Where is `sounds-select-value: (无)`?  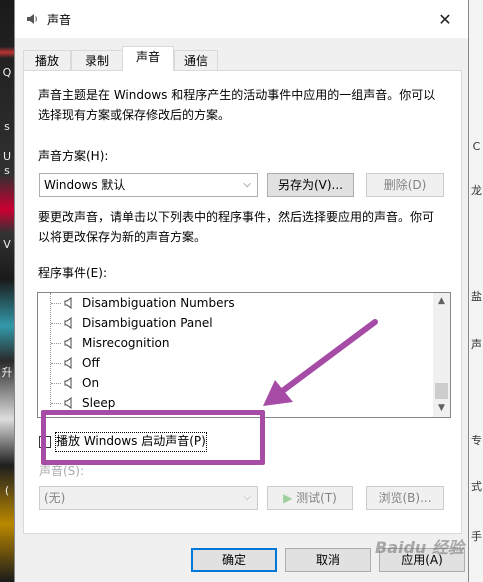 sounds-select-value: (无) is located at coordinates (55, 498).